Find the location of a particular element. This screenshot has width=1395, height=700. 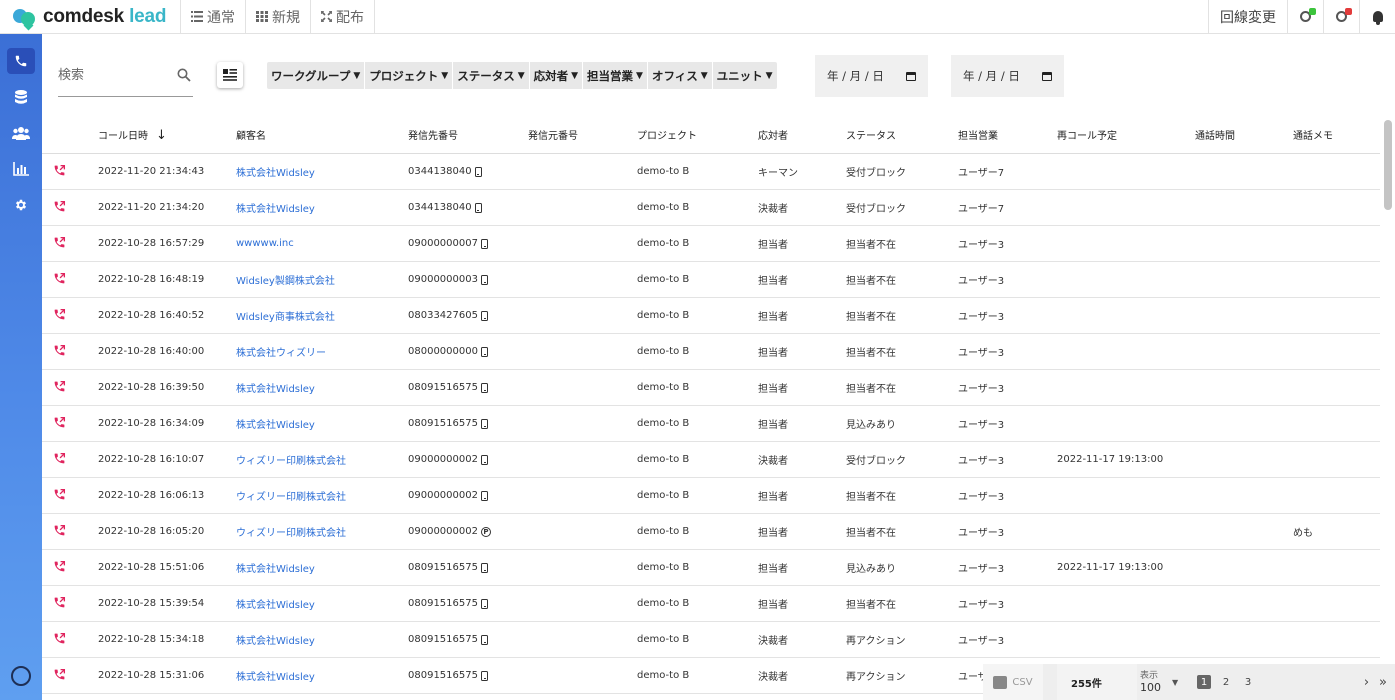

status-indicator-red is located at coordinates (1341, 17).